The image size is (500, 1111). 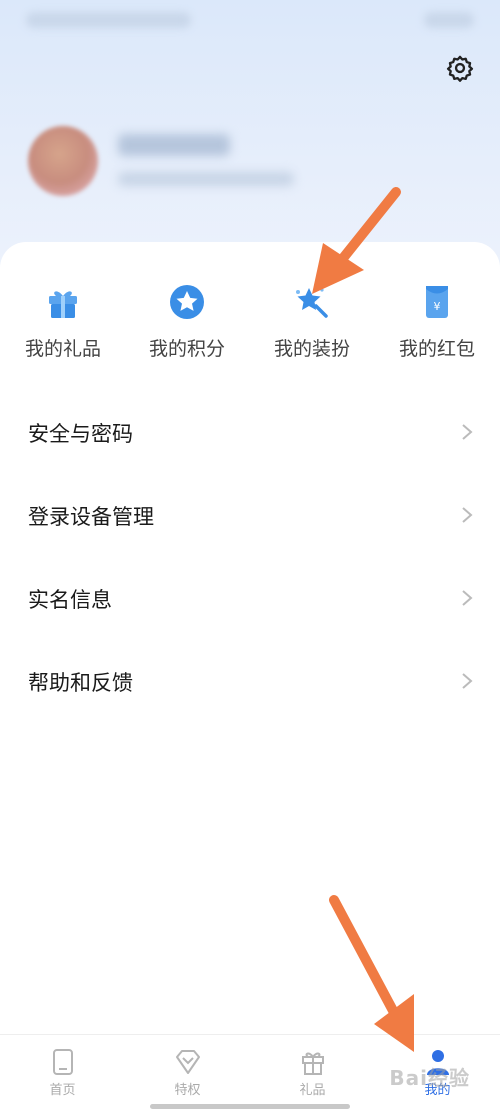 I want to click on magic-wand-icon, so click(x=312, y=302).